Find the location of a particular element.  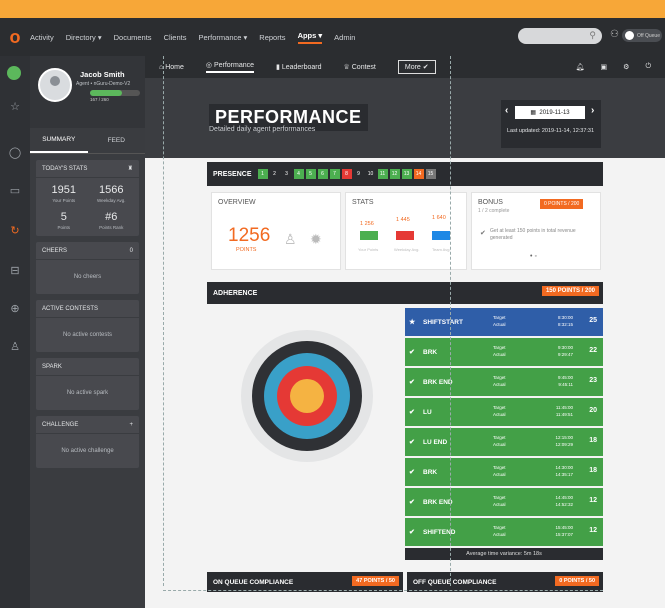

video-icon: ▭ is located at coordinates (15, 192).